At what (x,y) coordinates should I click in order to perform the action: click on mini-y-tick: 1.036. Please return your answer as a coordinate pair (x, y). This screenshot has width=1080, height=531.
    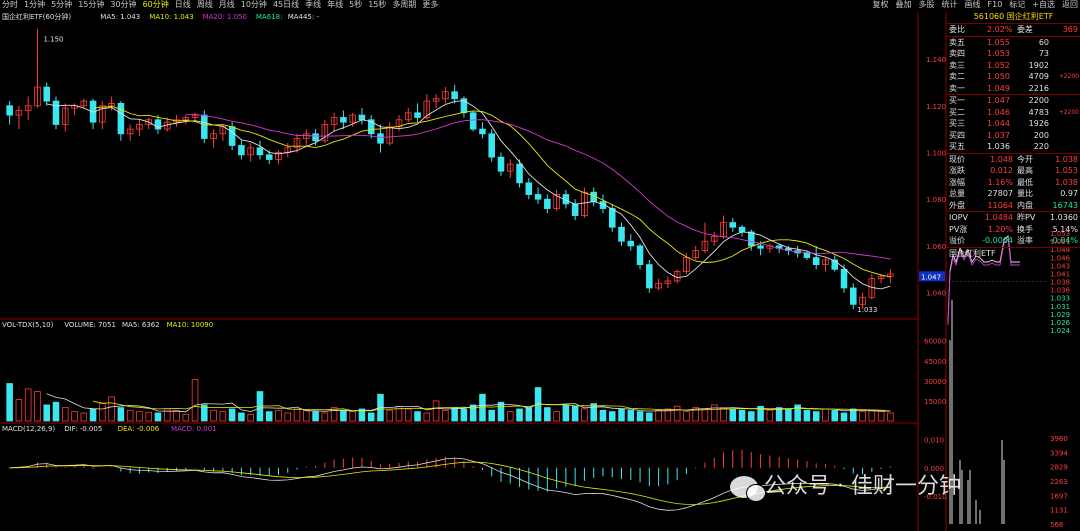
    Looking at the image, I should click on (1060, 291).